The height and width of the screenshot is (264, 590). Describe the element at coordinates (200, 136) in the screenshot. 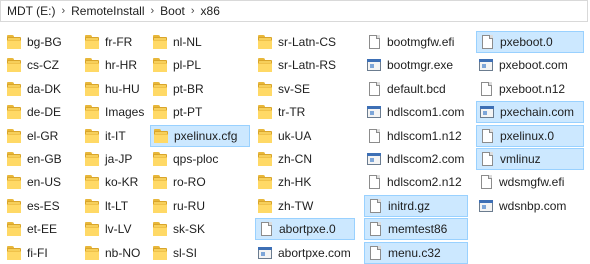

I see `folder-item: pxelinux.cfg` at that location.